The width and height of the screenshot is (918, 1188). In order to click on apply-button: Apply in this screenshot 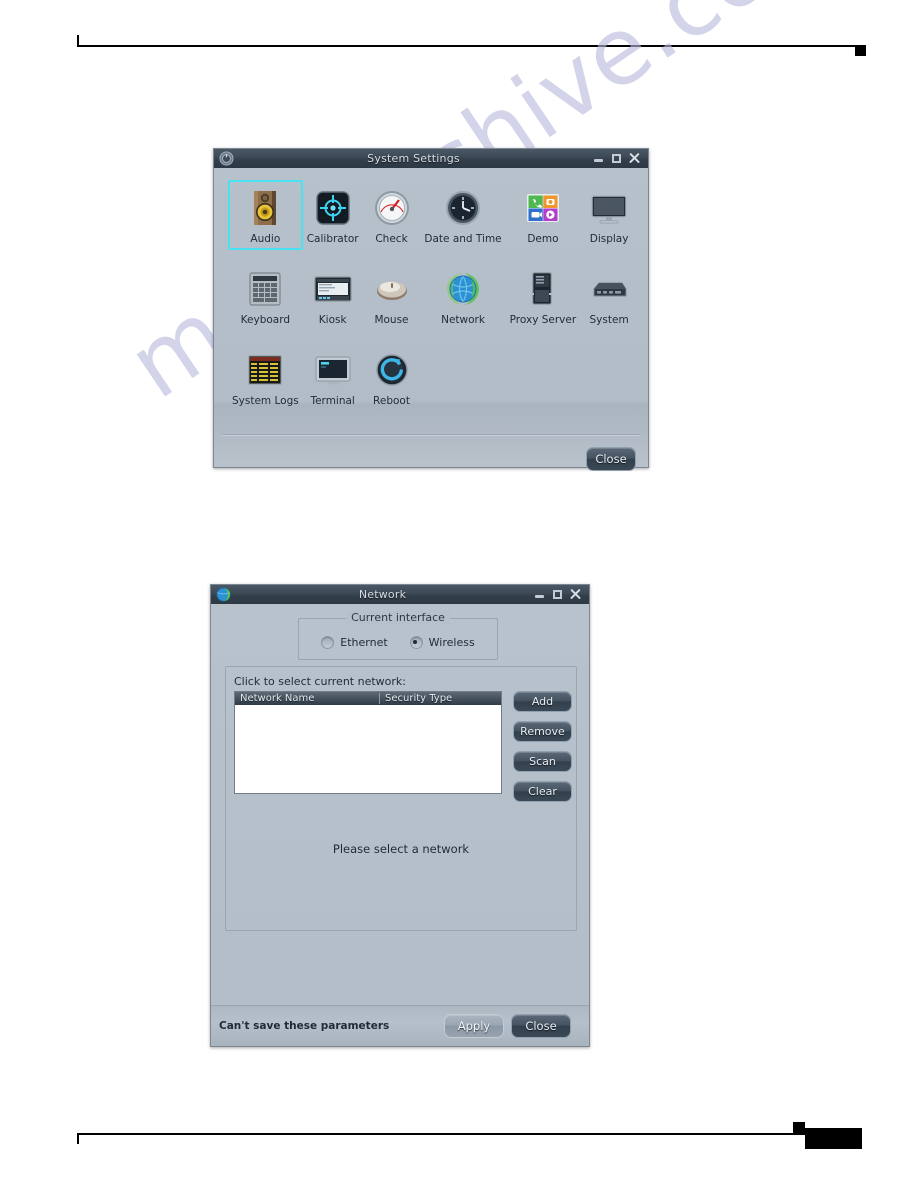, I will do `click(474, 1026)`.